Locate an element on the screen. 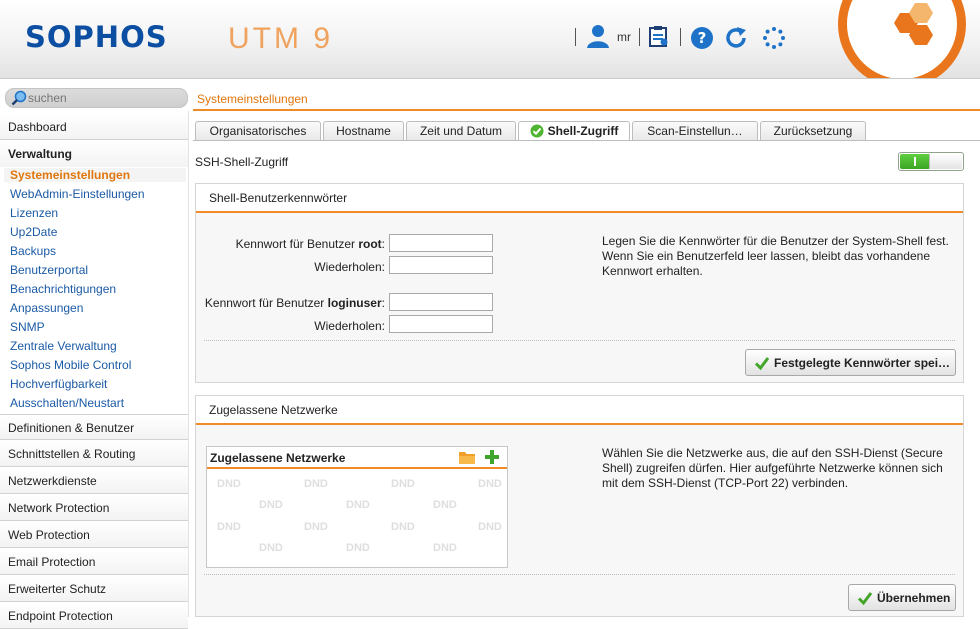  sidebar-item-snmp: SNMP is located at coordinates (27, 327).